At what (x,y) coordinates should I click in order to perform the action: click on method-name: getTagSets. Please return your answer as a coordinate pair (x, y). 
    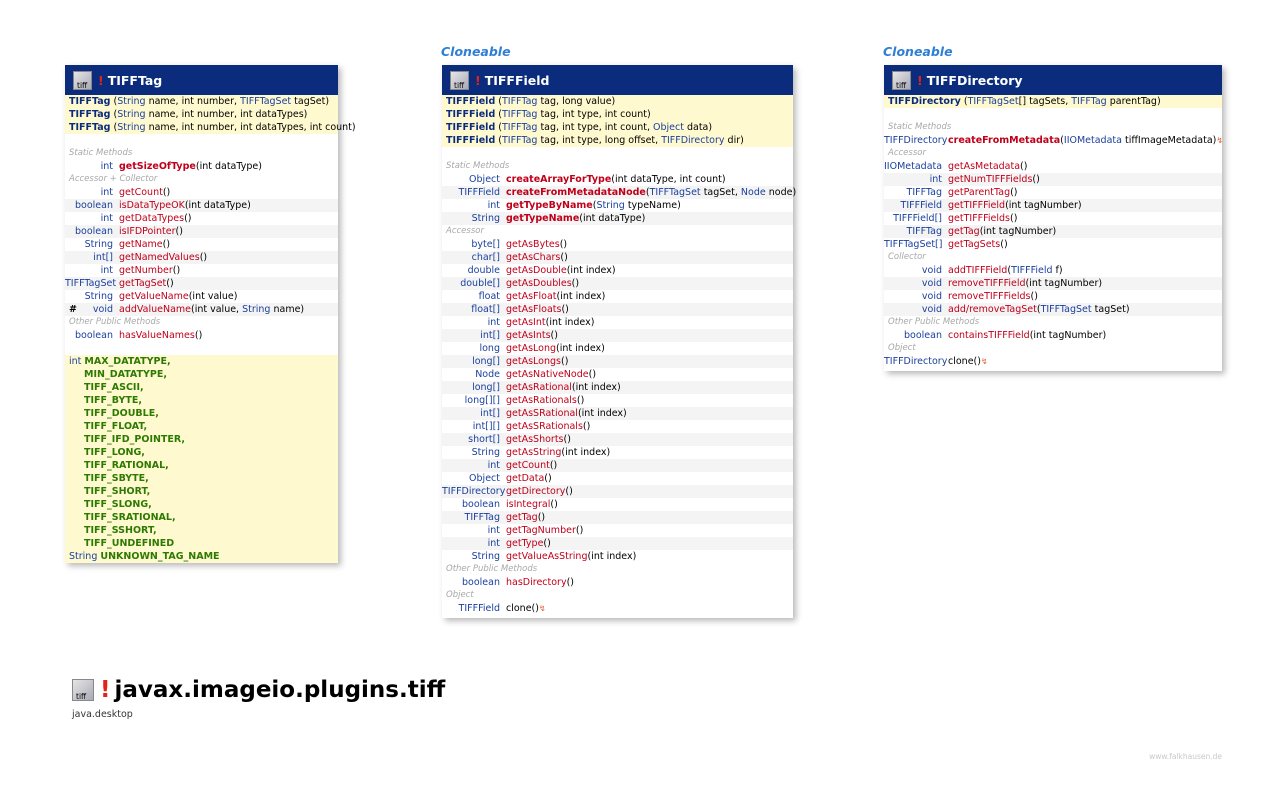
    Looking at the image, I should click on (974, 244).